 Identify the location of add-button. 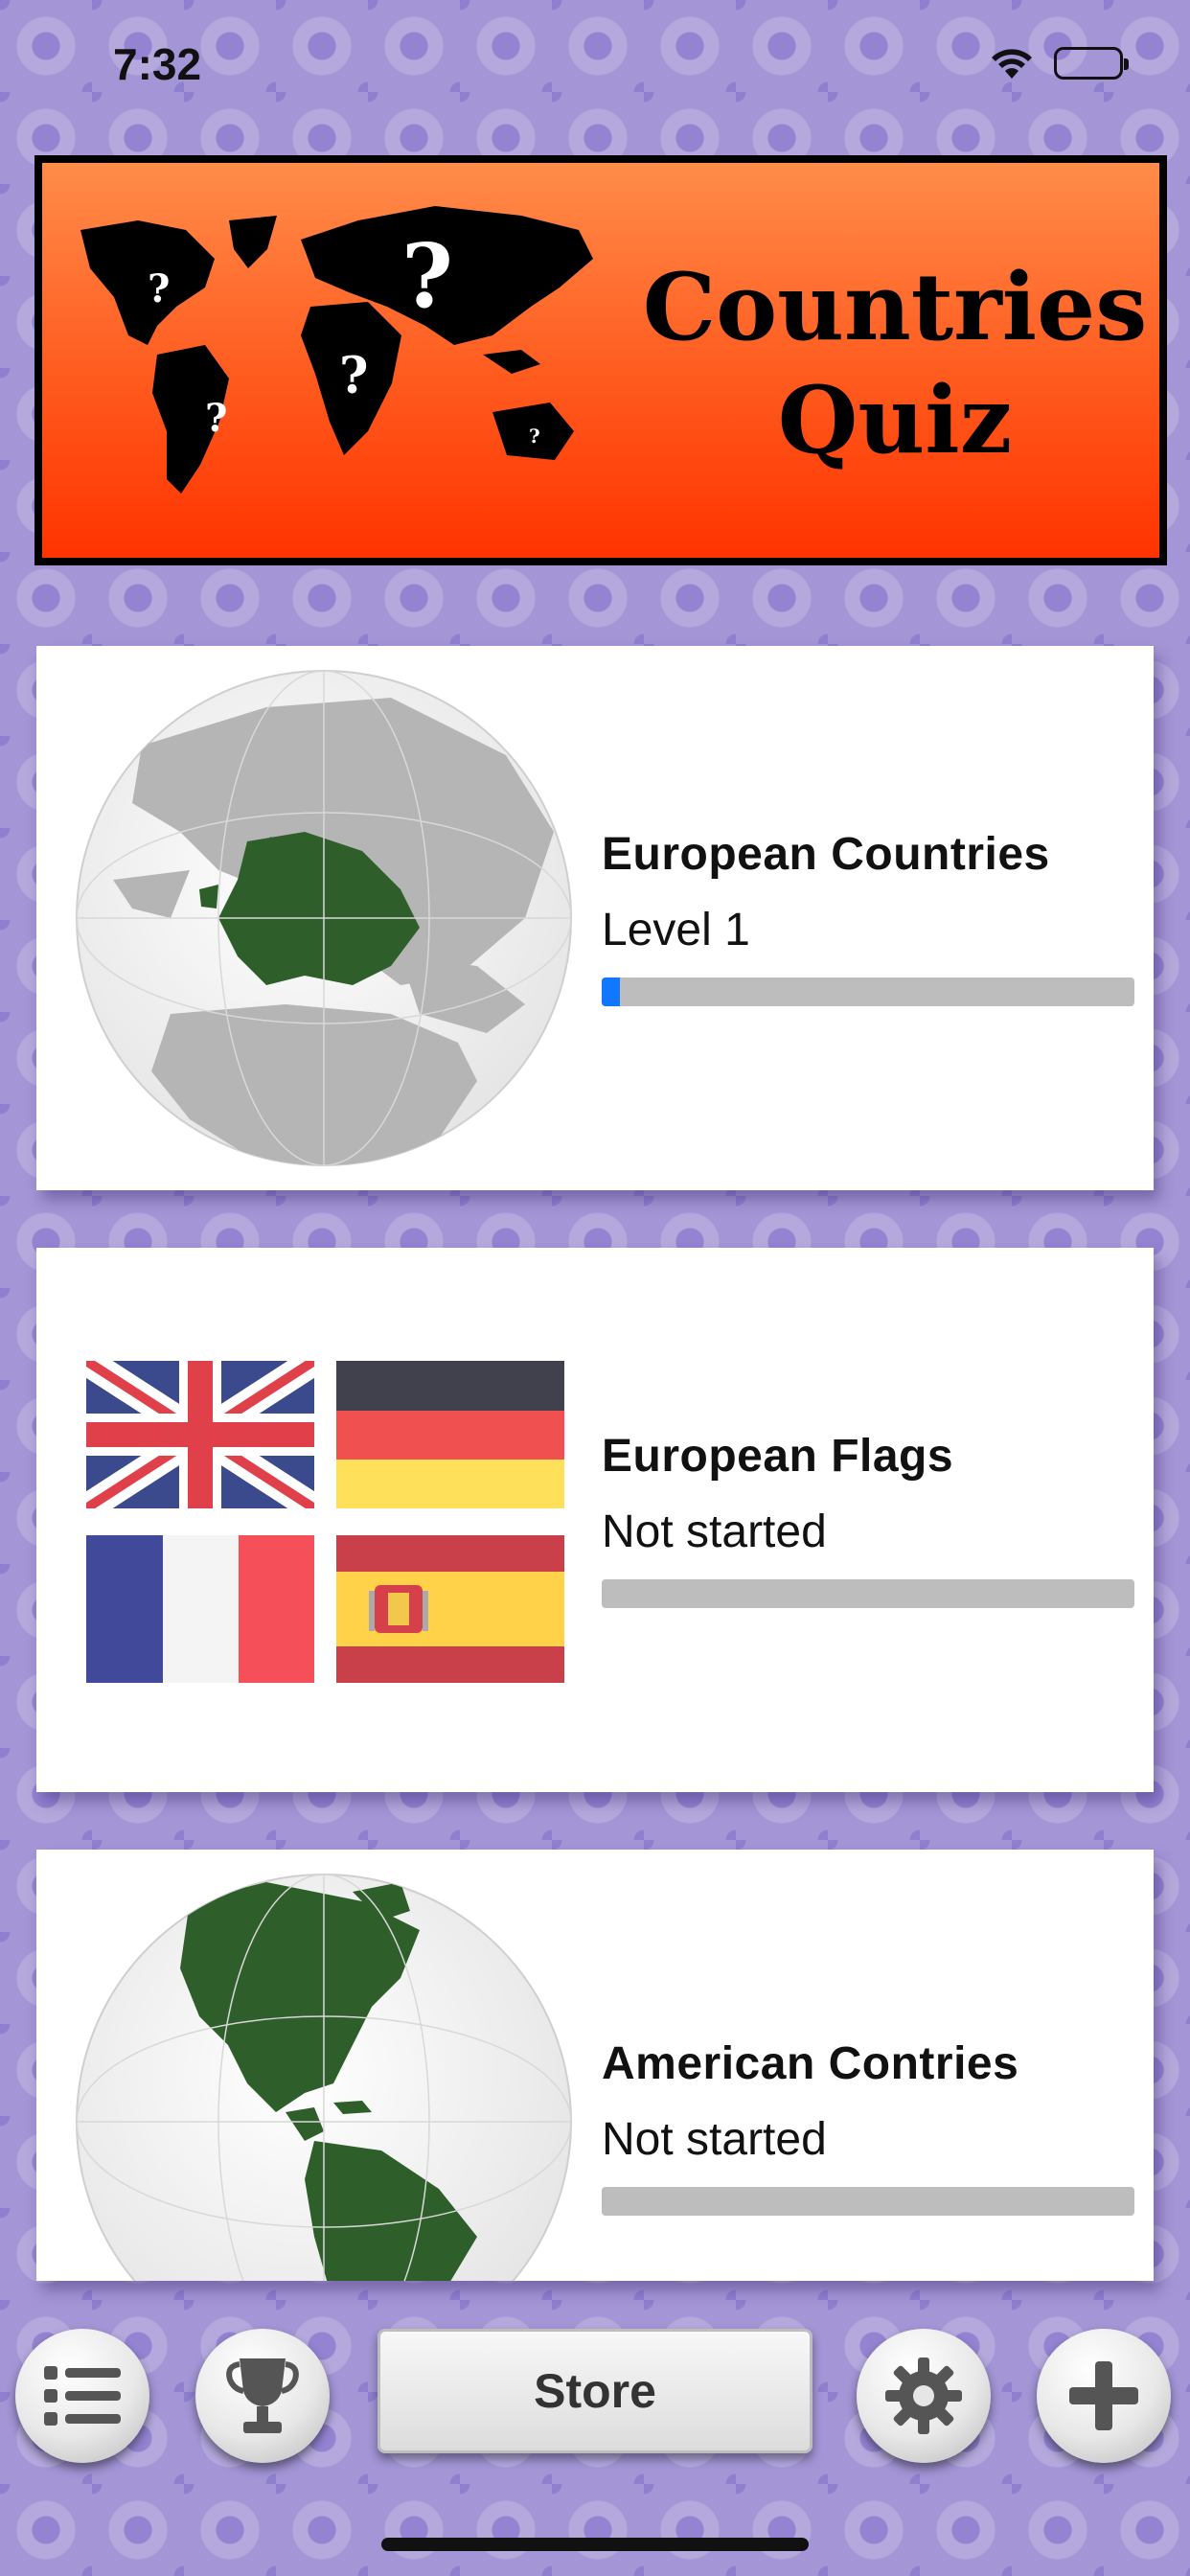
(1104, 2396).